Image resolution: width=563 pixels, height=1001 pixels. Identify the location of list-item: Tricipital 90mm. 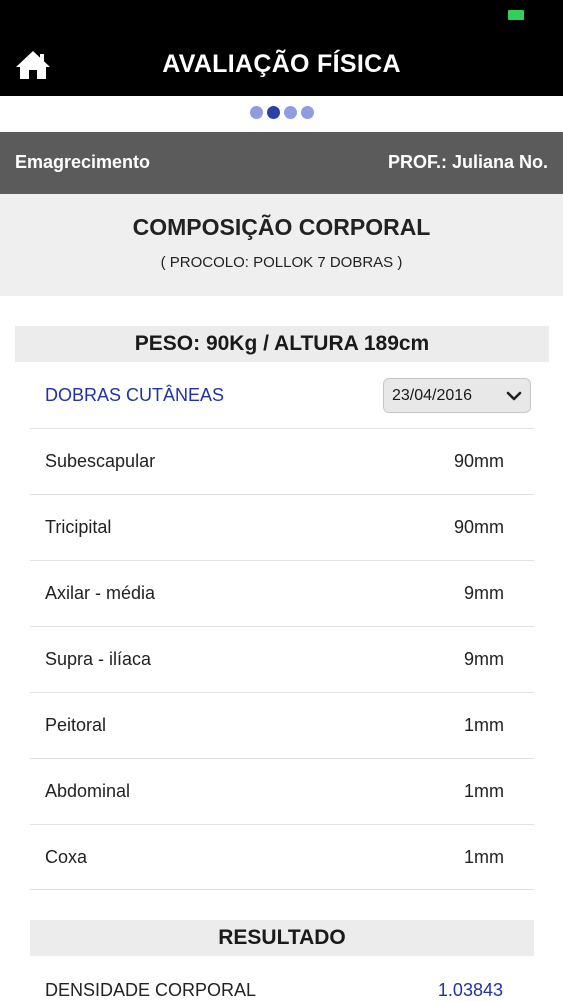
(282, 527).